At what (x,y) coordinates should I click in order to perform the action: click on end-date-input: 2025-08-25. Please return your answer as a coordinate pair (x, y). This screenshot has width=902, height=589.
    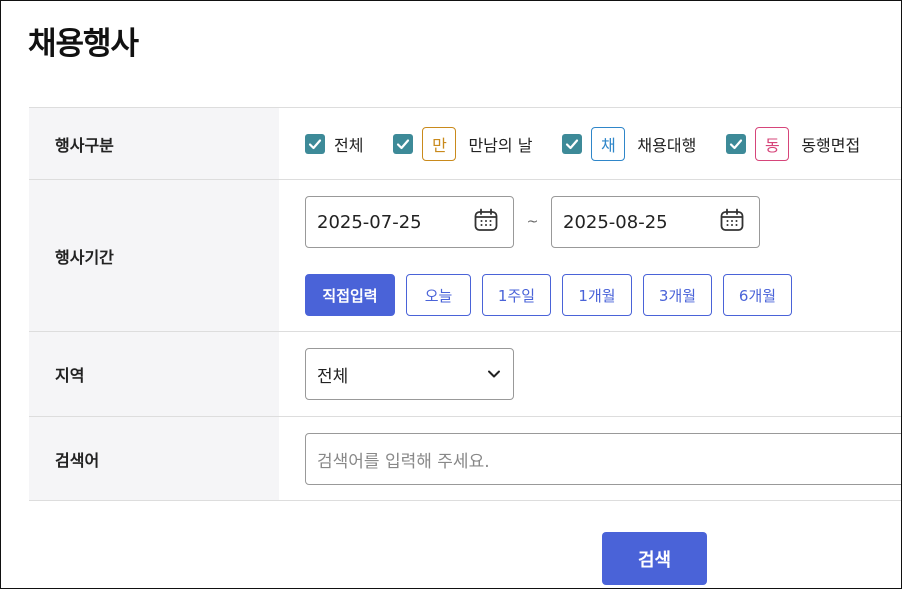
    Looking at the image, I should click on (655, 222).